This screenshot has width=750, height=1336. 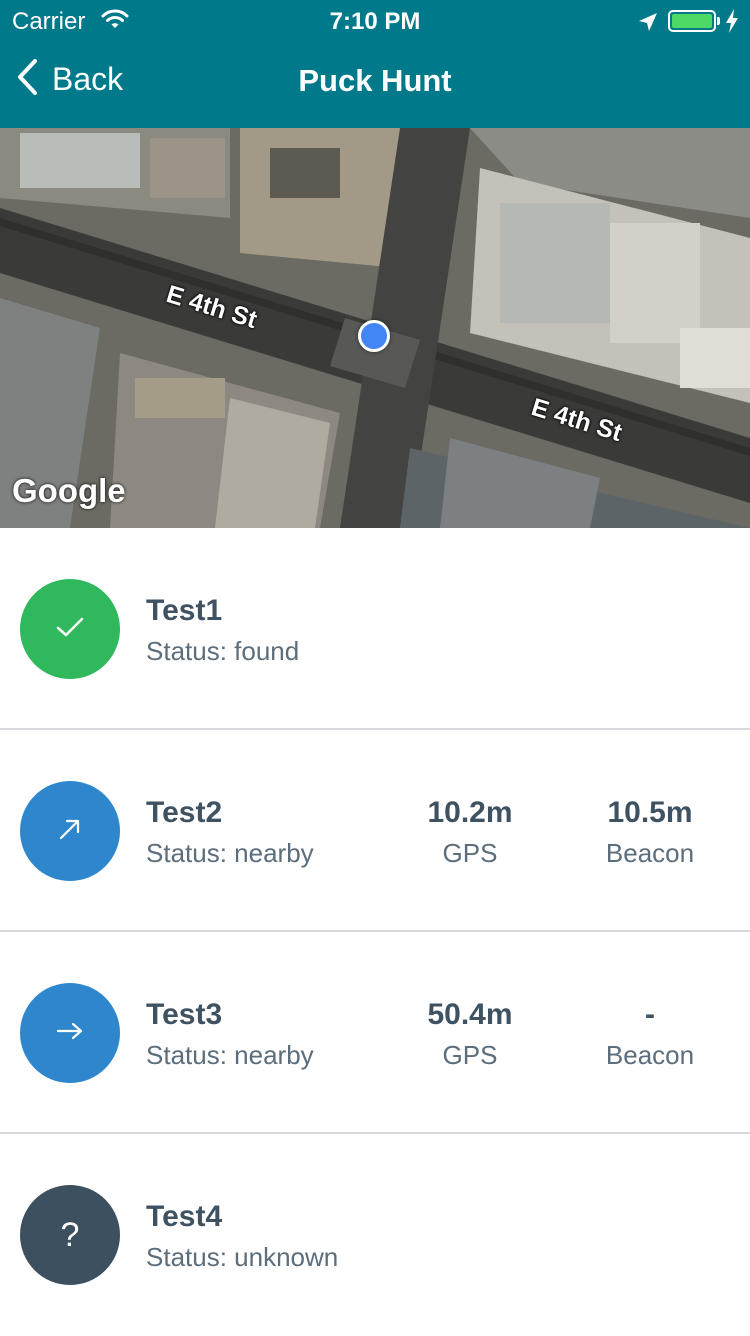 I want to click on google-attribution: Google, so click(x=69, y=490).